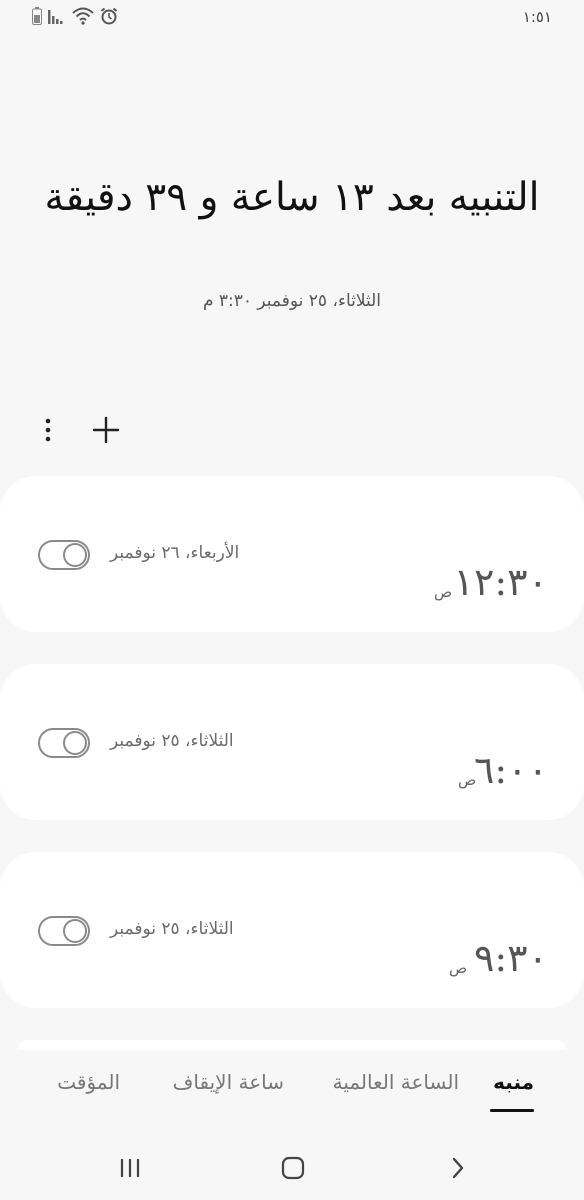  I want to click on alarm-card: الثلاثاء، ٢٥ نوفمبر ٦:٠٠ ص, so click(292, 742).